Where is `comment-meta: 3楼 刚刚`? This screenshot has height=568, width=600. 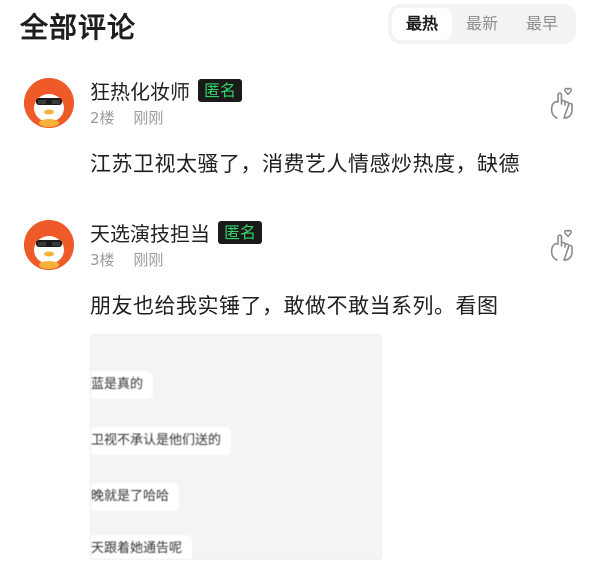 comment-meta: 3楼 刚刚 is located at coordinates (126, 259).